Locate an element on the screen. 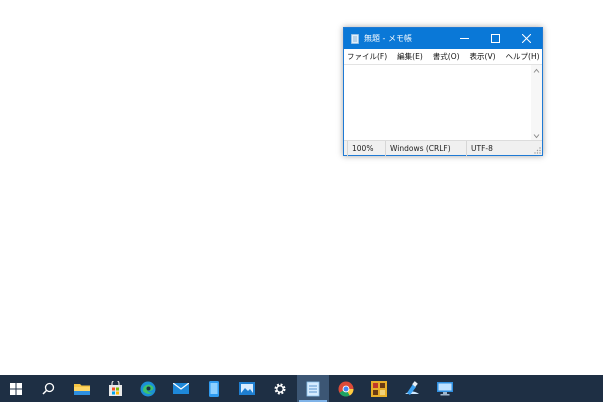  mail-button is located at coordinates (181, 388).